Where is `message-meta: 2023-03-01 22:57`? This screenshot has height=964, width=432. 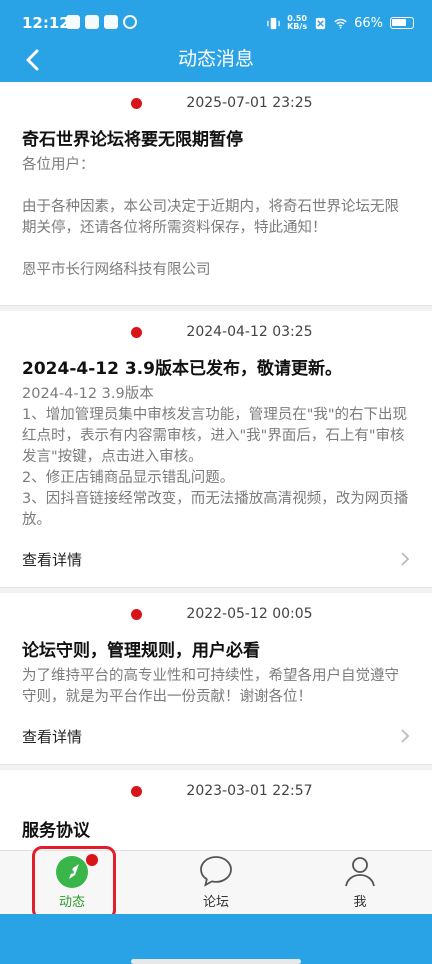 message-meta: 2023-03-01 22:57 is located at coordinates (216, 791).